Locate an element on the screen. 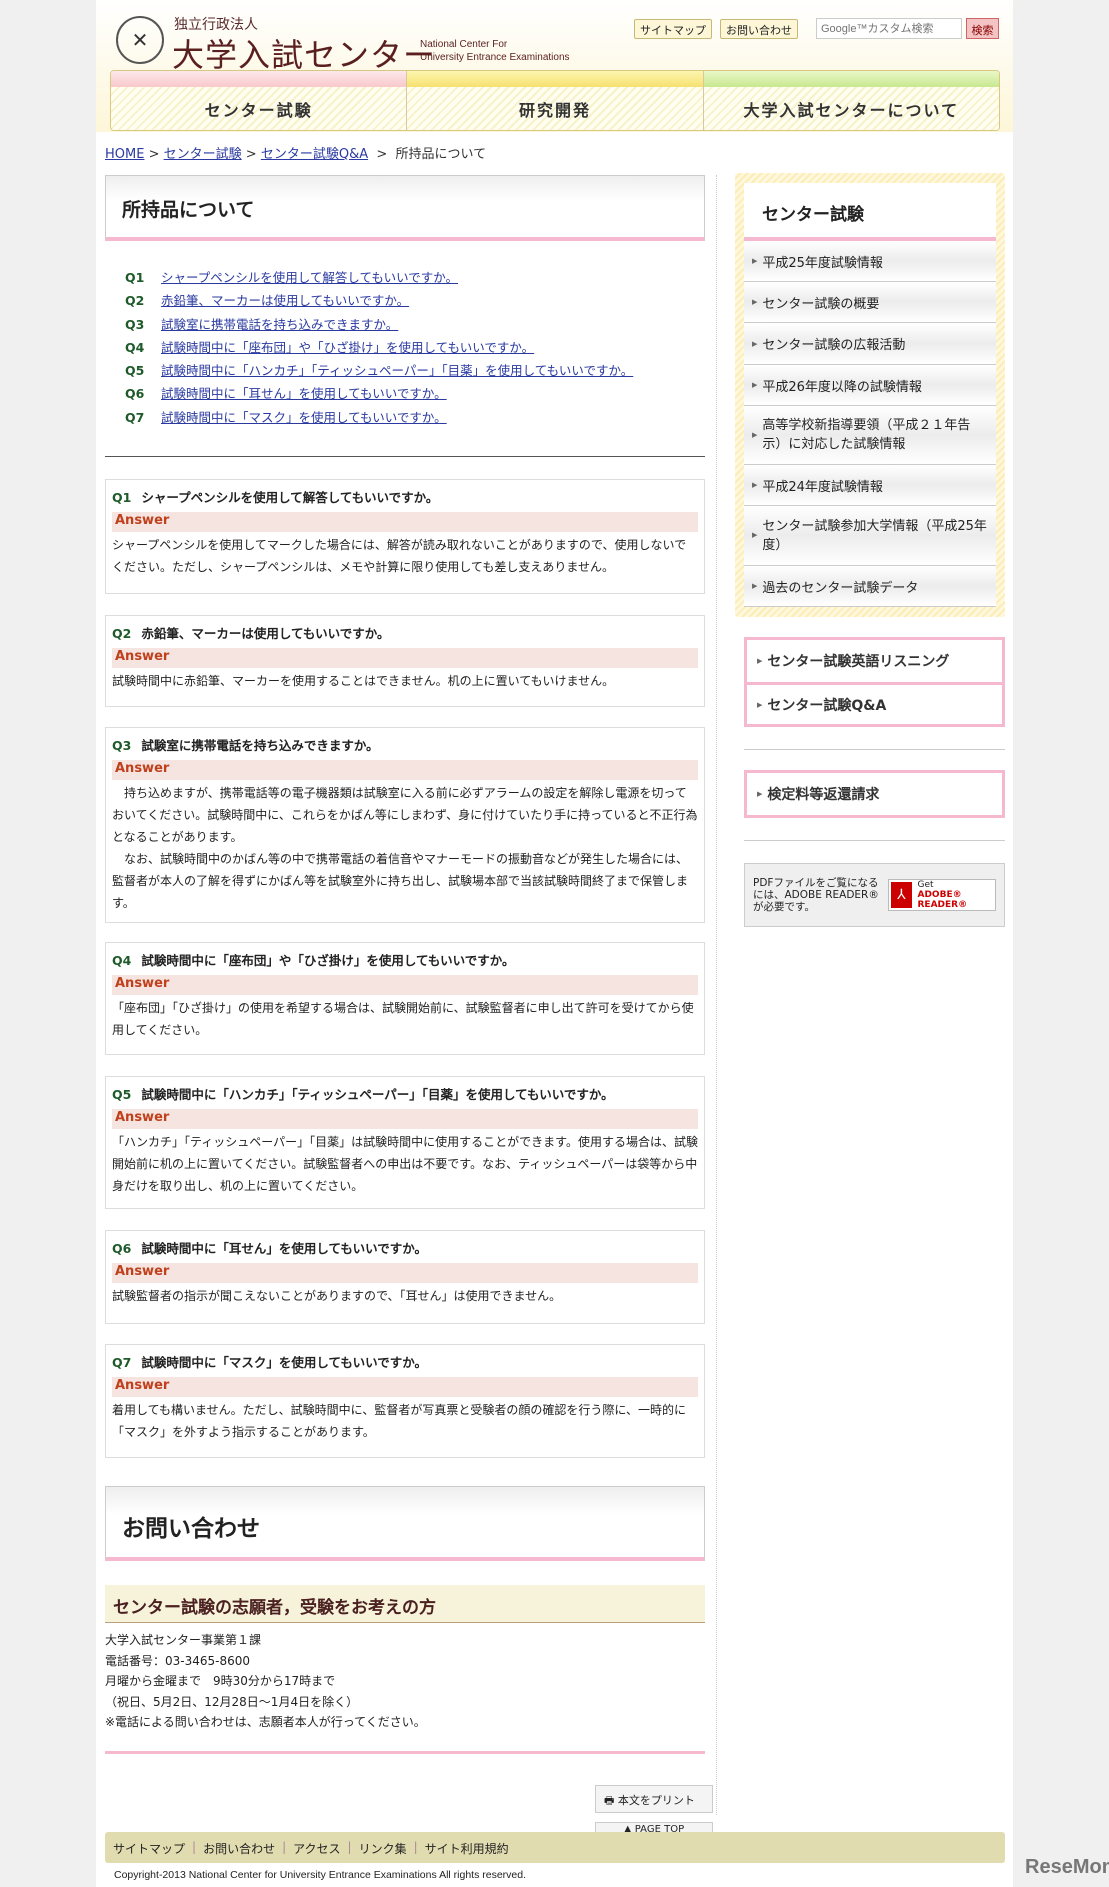  sidebar-pink-links: ▶ センター試験英語リスニング ▶ センター試験Q&A is located at coordinates (874, 682).